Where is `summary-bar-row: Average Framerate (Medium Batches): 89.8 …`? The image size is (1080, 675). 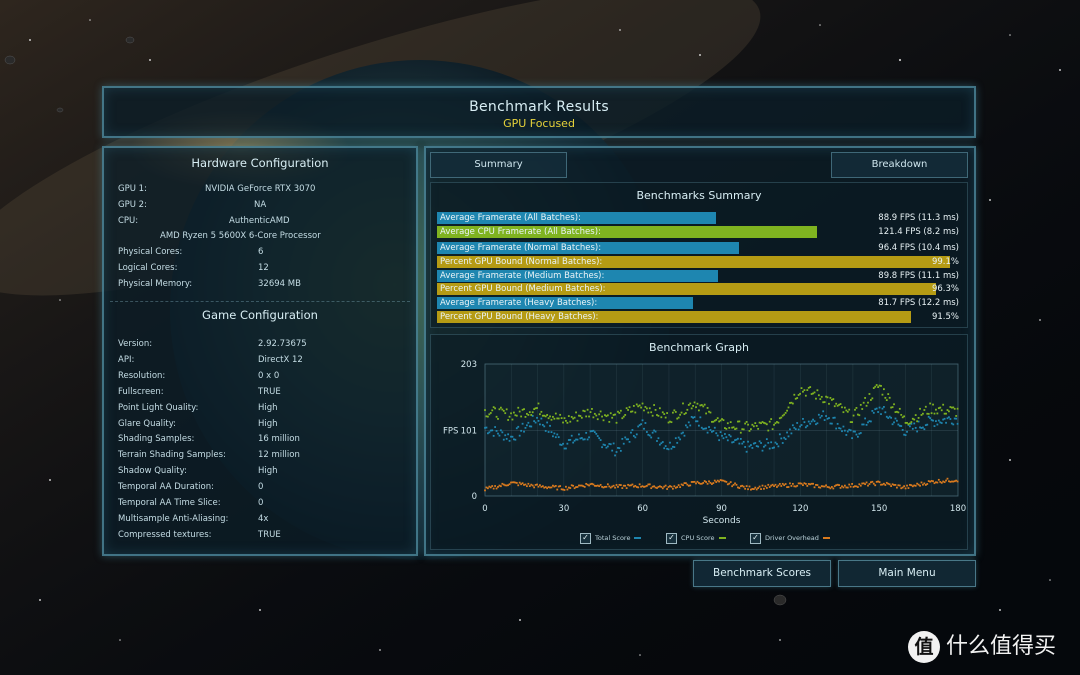
summary-bar-row: Average Framerate (Medium Batches): 89.8 … is located at coordinates (700, 276).